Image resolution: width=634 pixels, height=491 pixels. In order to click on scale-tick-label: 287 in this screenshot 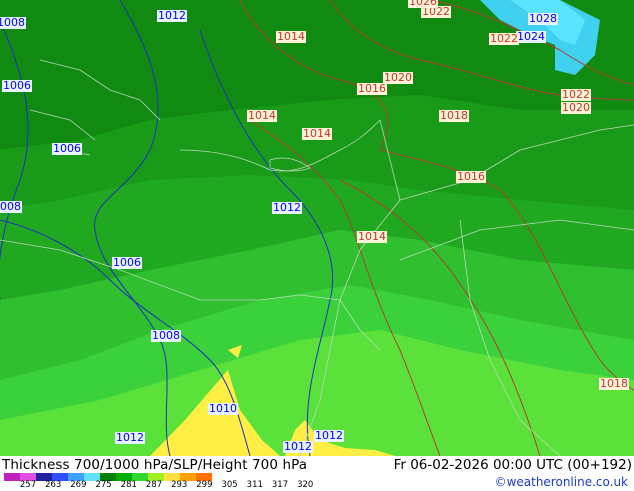, I will do `click(154, 485)`.